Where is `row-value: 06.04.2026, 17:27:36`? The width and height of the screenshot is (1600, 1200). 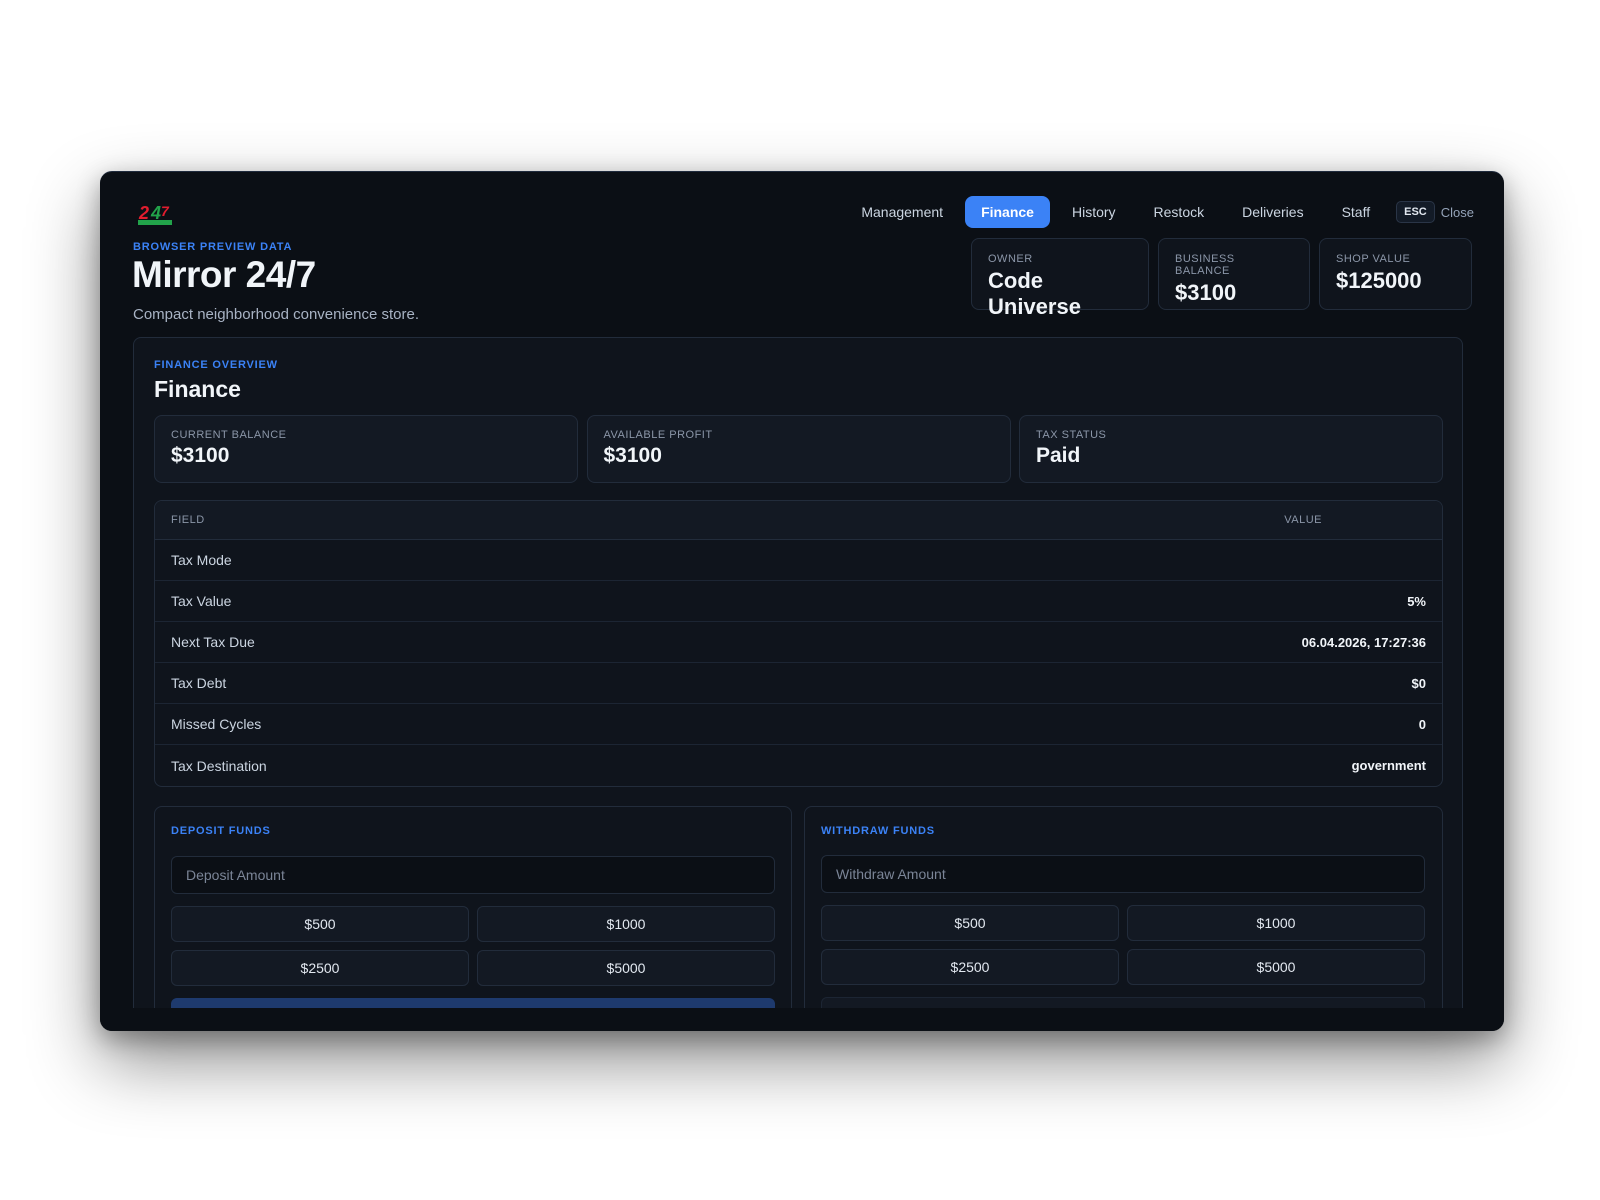
row-value: 06.04.2026, 17:27:36 is located at coordinates (1363, 642).